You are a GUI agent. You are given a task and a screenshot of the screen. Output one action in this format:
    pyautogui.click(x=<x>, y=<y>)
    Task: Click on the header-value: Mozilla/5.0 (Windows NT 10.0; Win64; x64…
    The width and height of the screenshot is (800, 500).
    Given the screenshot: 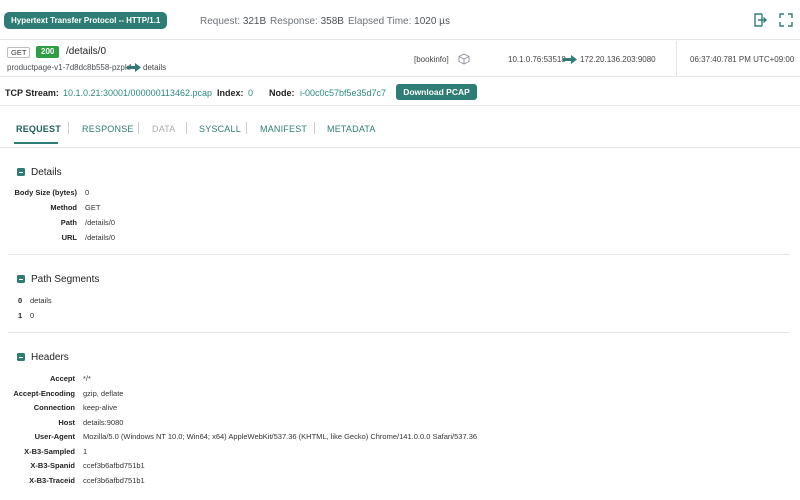 What is the action you would take?
    pyautogui.click(x=280, y=436)
    